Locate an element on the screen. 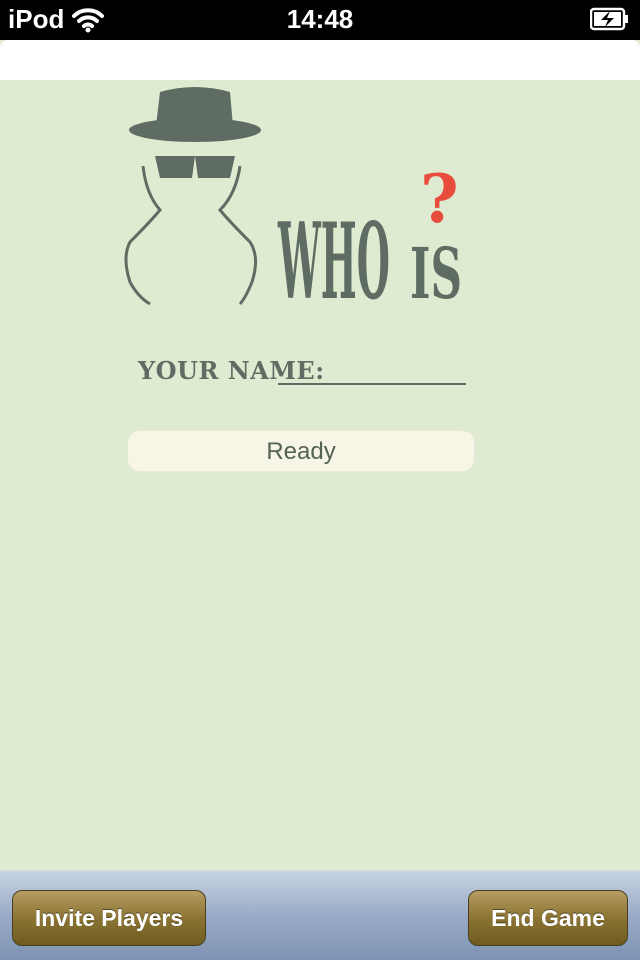 The width and height of the screenshot is (640, 960). ready-button: Ready is located at coordinates (301, 451).